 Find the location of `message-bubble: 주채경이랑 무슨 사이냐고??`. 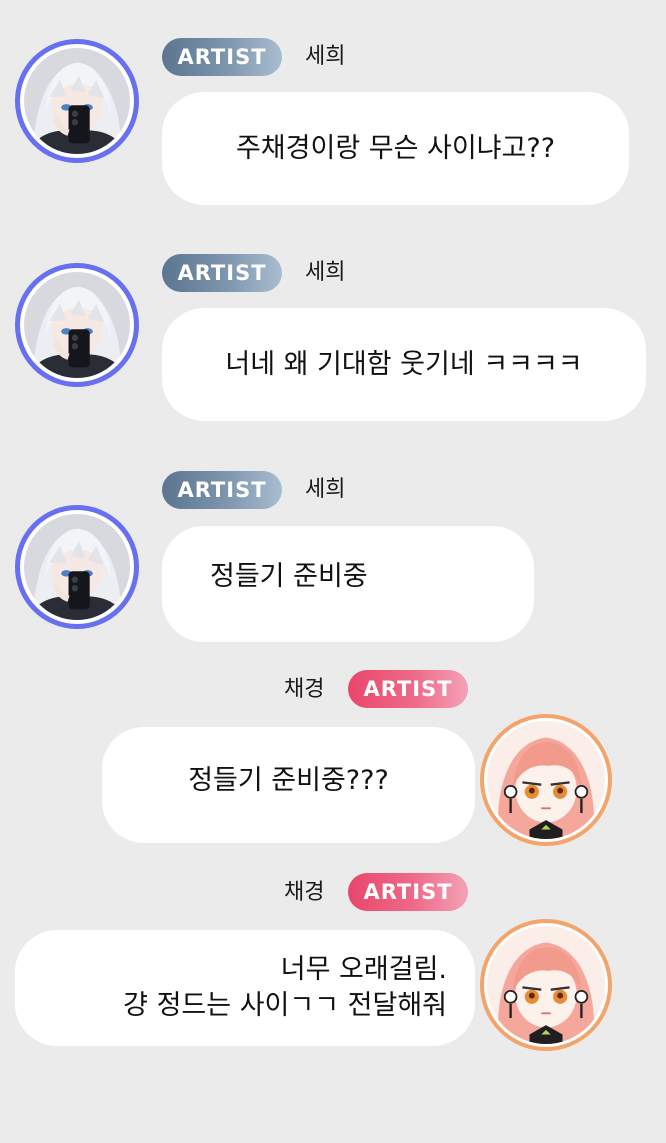

message-bubble: 주채경이랑 무슨 사이냐고?? is located at coordinates (395, 148).